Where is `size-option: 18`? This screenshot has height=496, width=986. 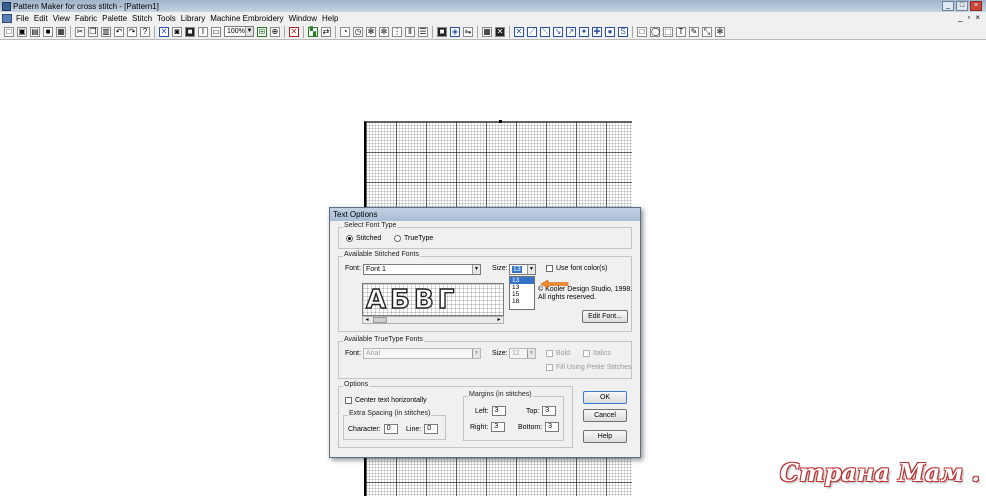 size-option: 18 is located at coordinates (522, 301).